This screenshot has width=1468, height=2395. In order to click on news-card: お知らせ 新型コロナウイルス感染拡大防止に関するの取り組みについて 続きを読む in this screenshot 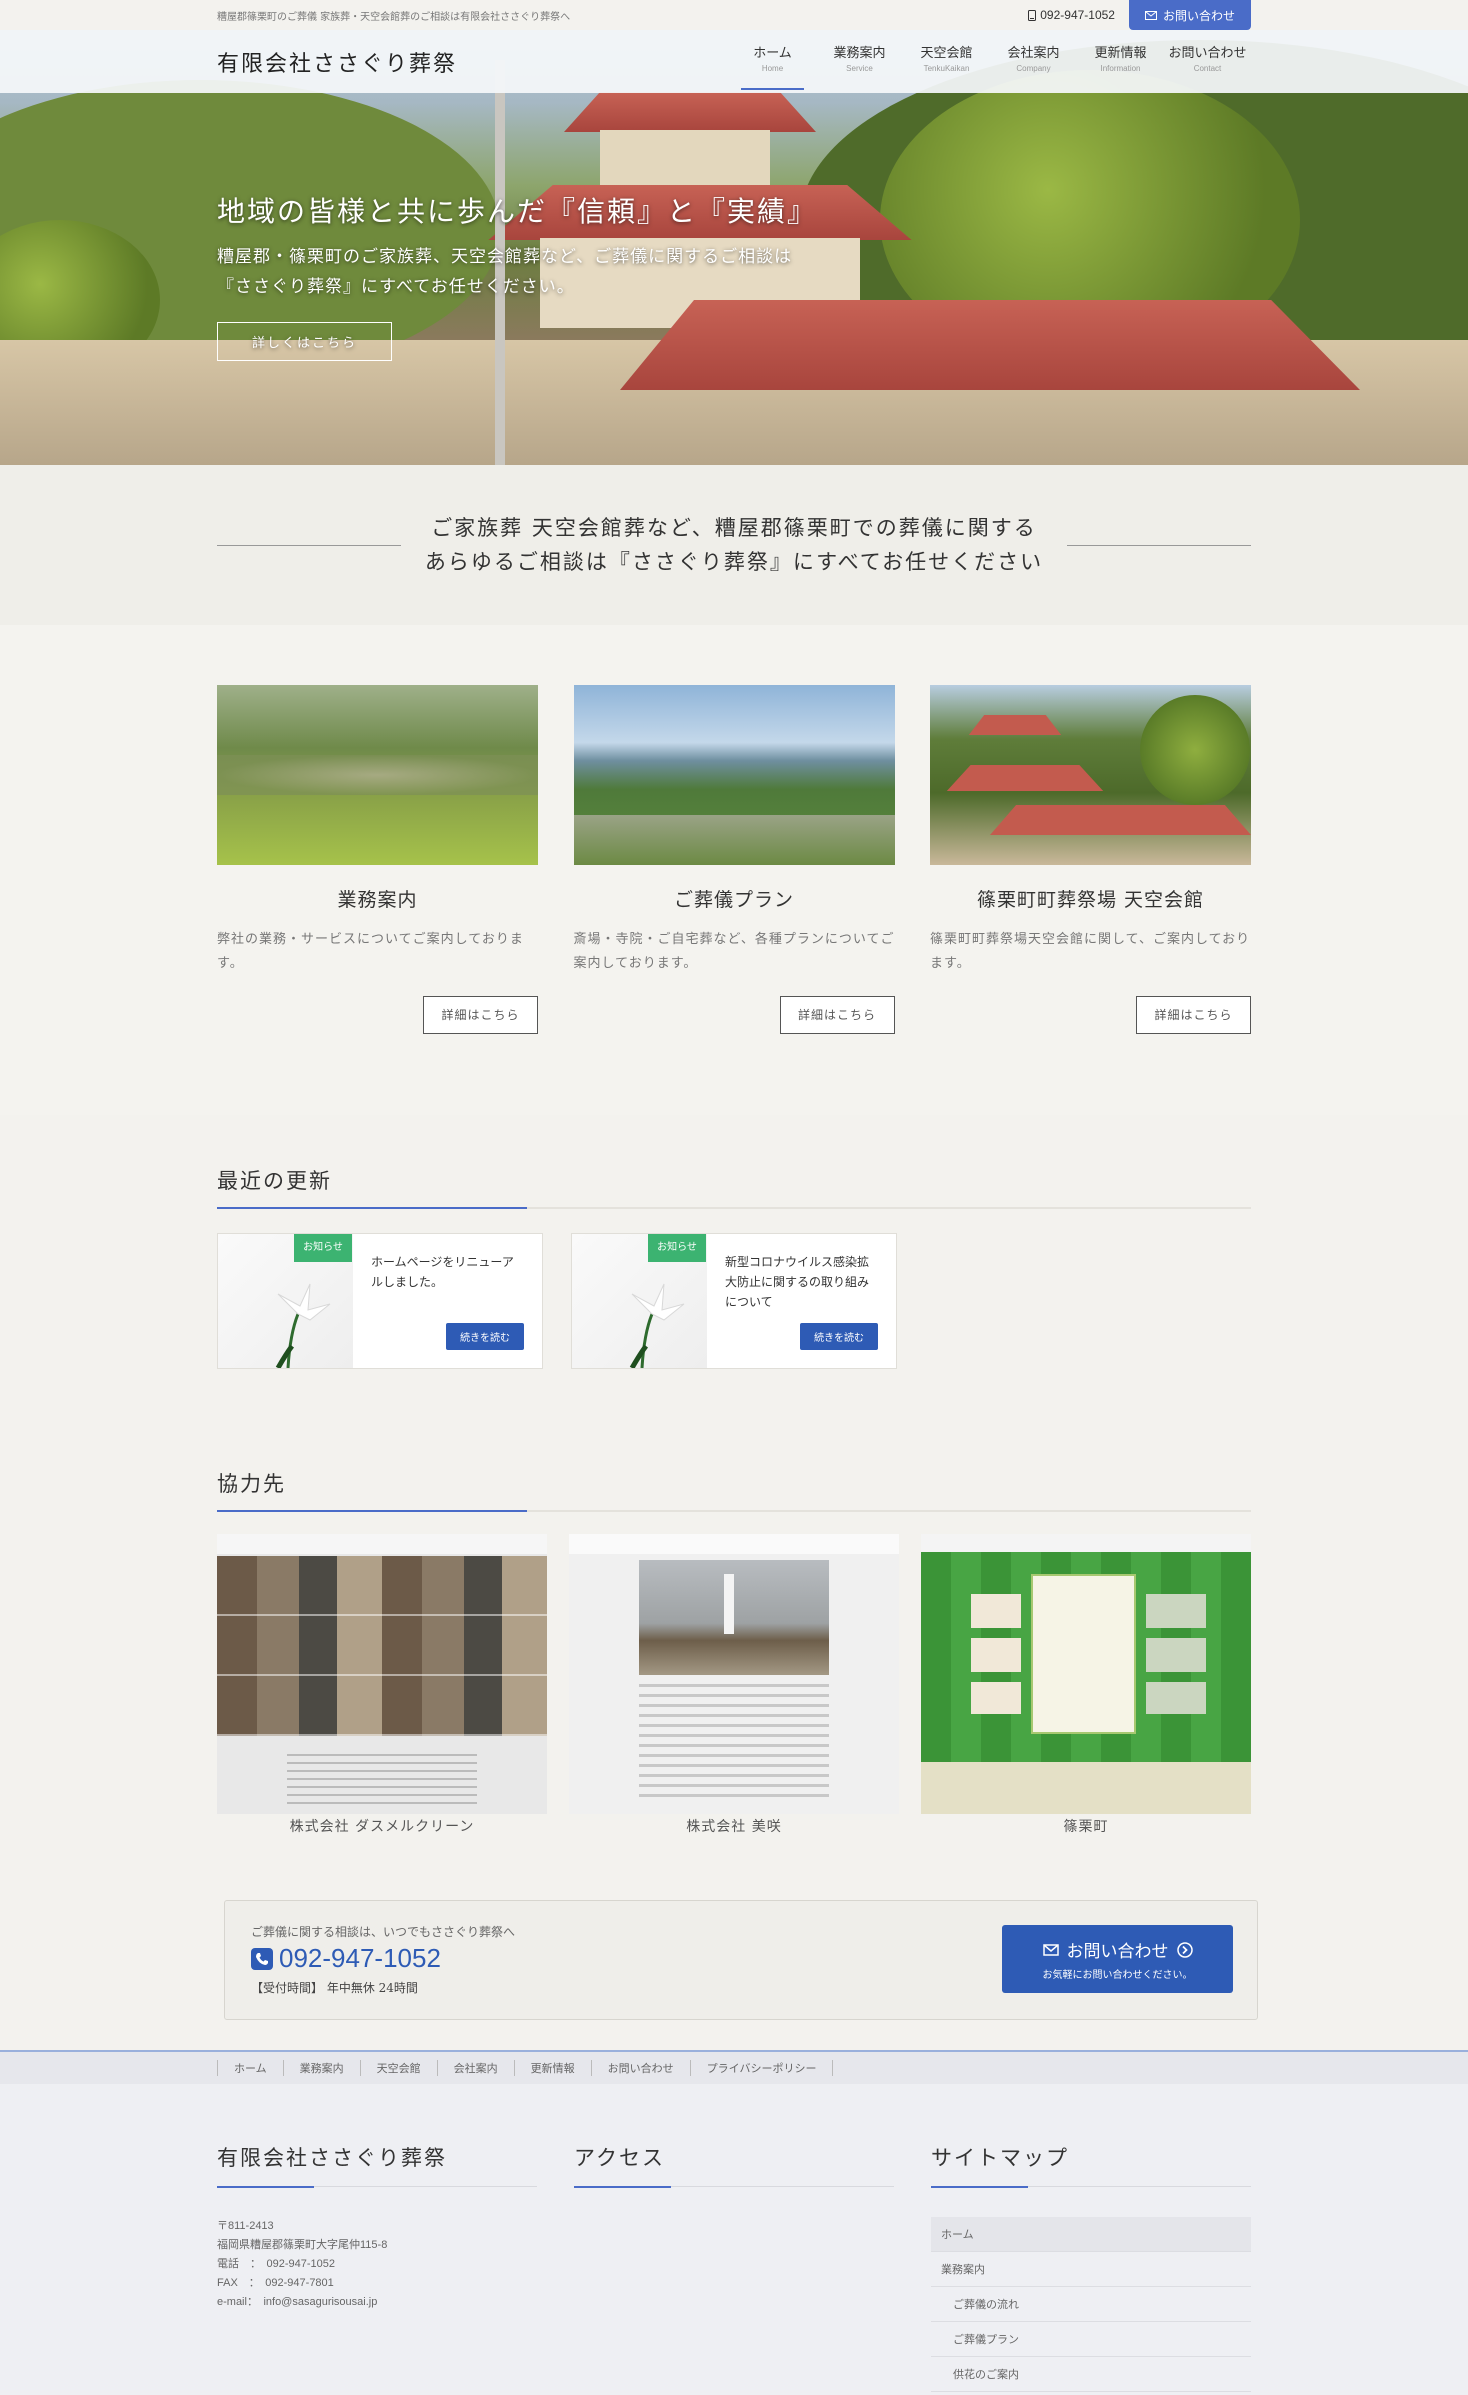, I will do `click(734, 1301)`.